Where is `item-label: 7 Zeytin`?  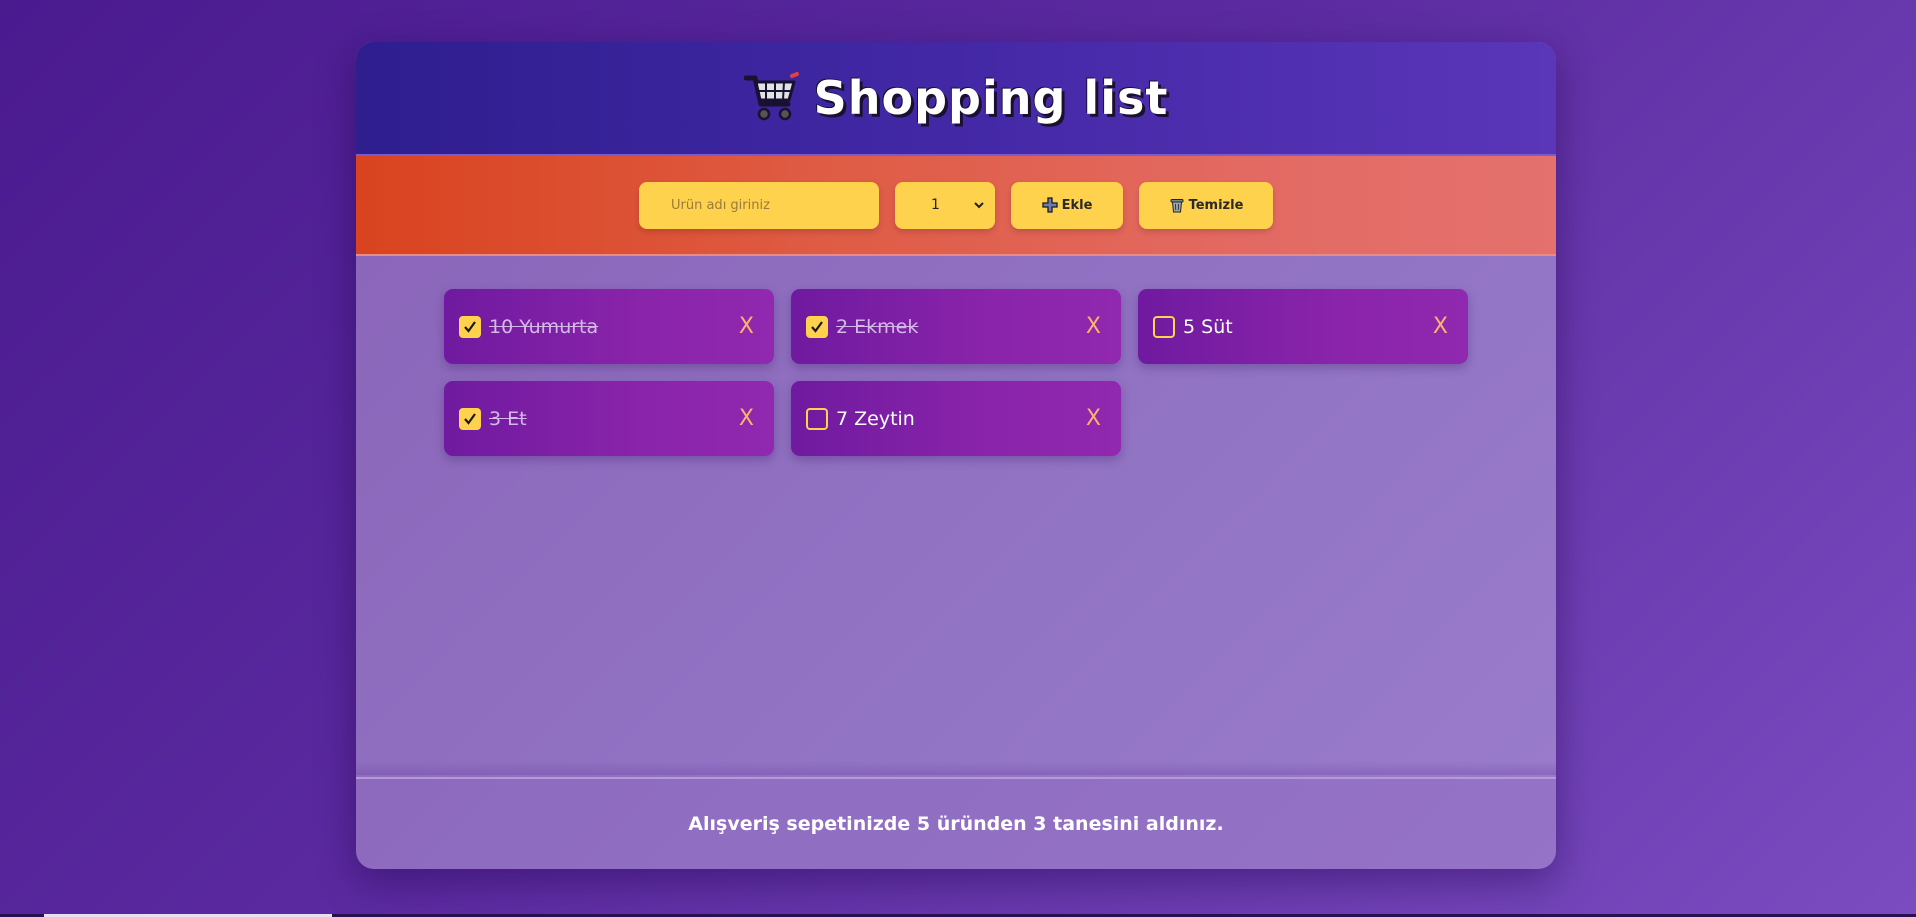
item-label: 7 Zeytin is located at coordinates (875, 418).